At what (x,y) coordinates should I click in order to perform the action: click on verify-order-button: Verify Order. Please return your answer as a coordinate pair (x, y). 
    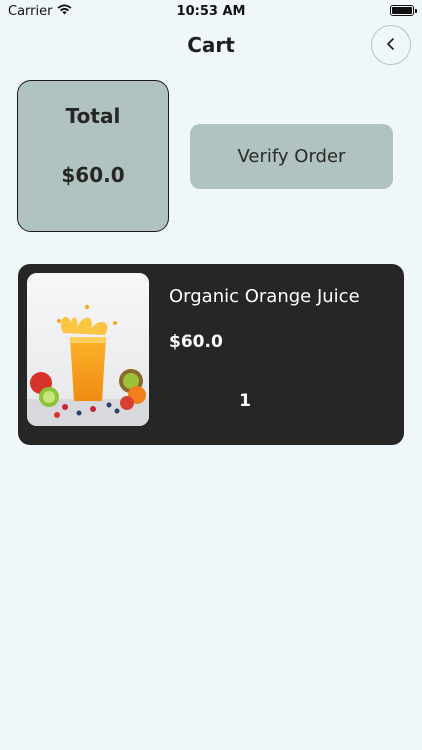
    Looking at the image, I should click on (291, 156).